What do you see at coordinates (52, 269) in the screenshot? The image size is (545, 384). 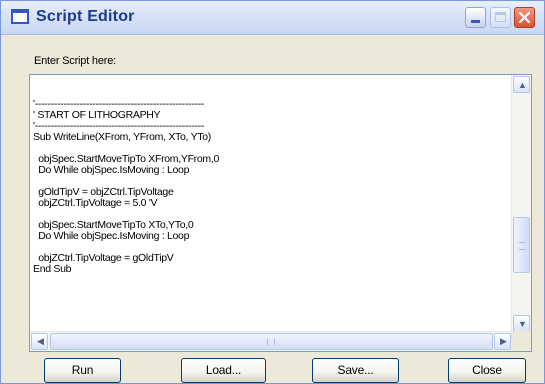 I see `code-line: End Sub` at bounding box center [52, 269].